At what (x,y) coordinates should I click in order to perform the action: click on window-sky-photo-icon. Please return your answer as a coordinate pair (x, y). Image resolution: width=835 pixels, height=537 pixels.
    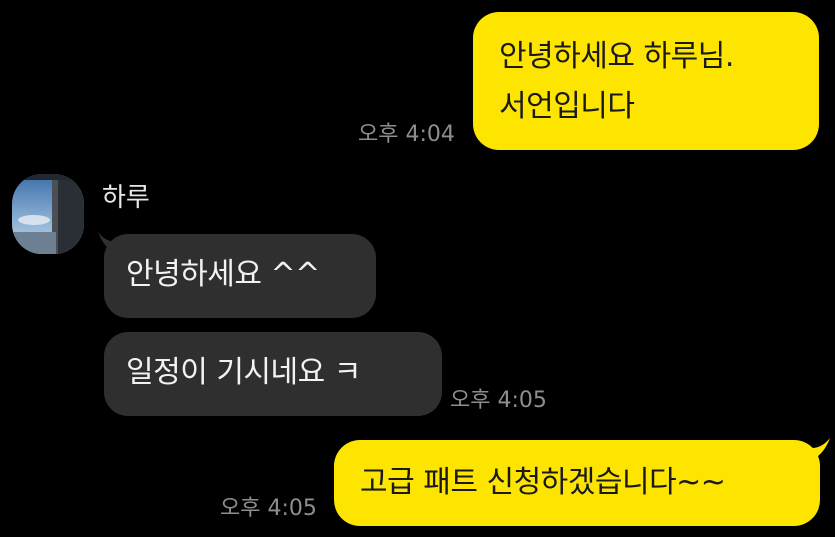
    Looking at the image, I should click on (48, 214).